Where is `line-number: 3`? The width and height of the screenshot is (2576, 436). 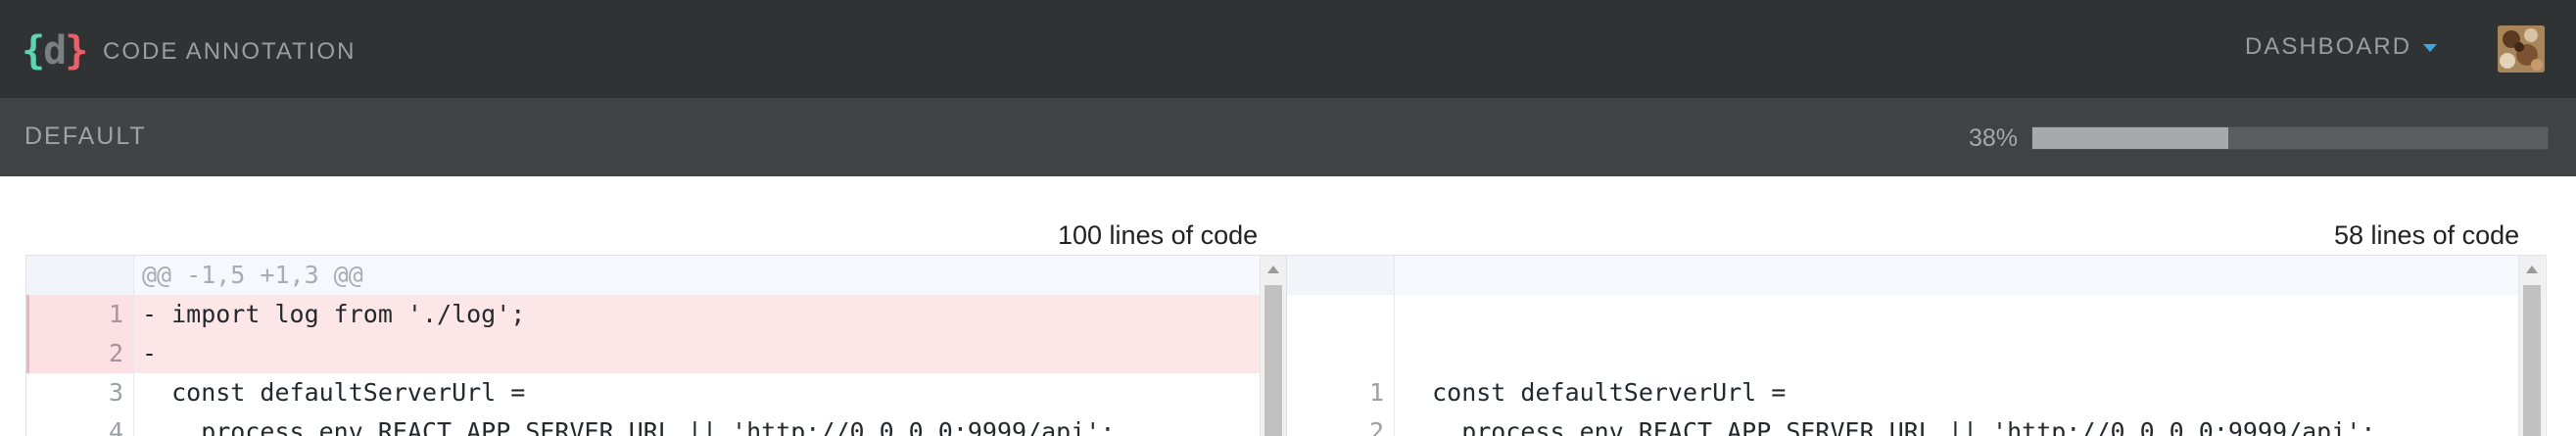
line-number: 3 is located at coordinates (80, 392).